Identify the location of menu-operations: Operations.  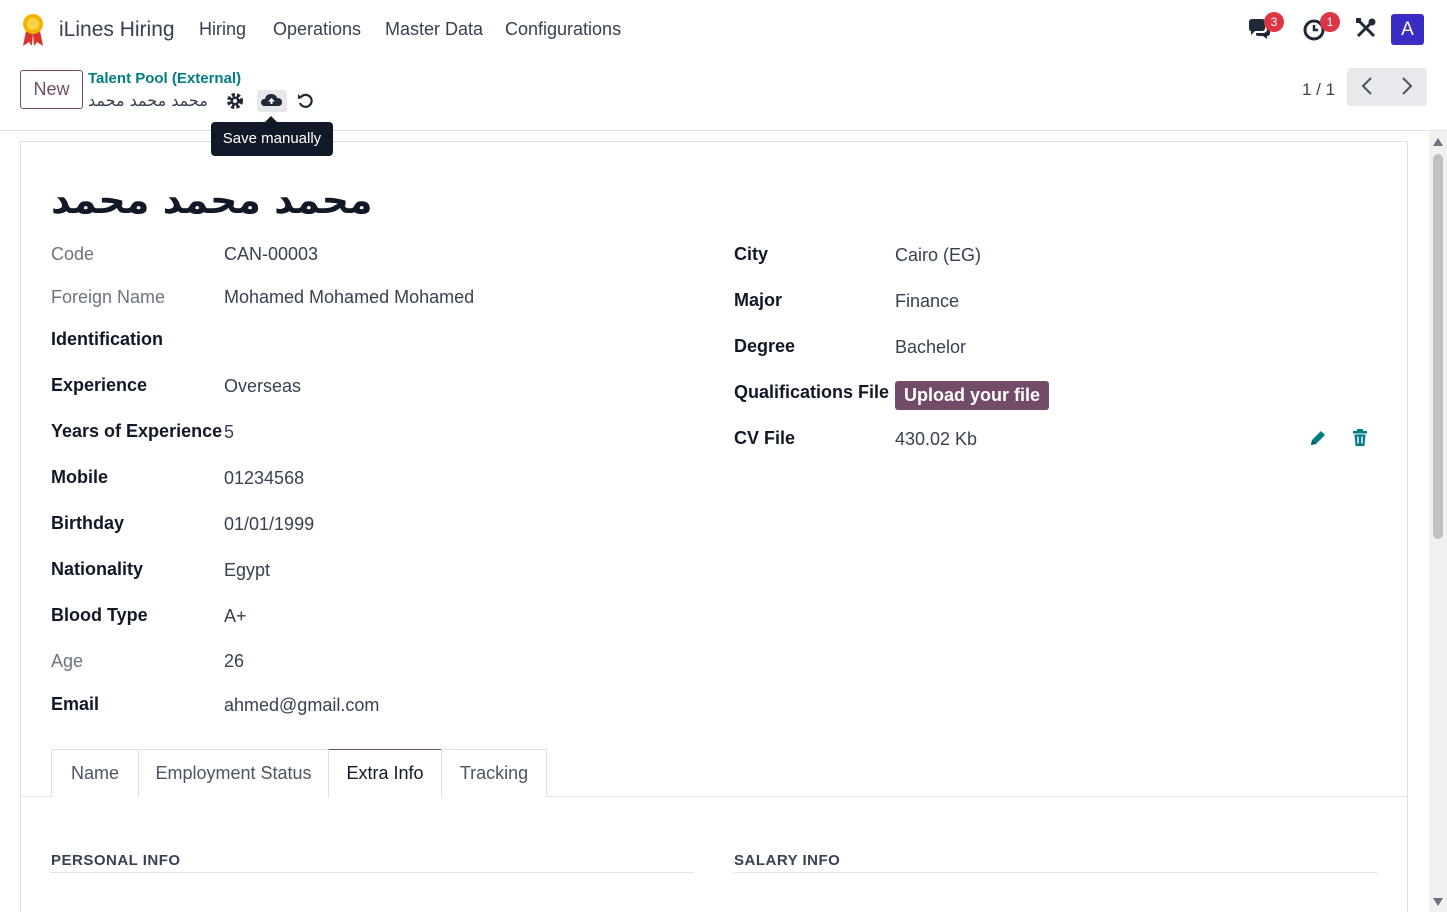
(317, 29).